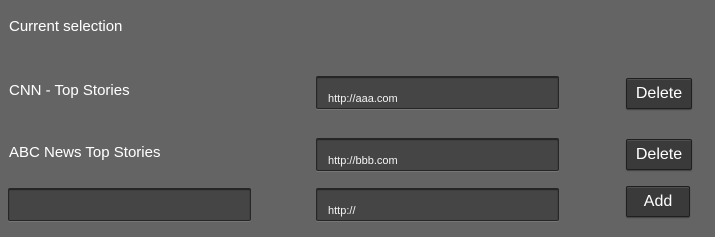 The width and height of the screenshot is (723, 241). What do you see at coordinates (85, 152) in the screenshot?
I see `feed-name-label: ABC News Top Stories` at bounding box center [85, 152].